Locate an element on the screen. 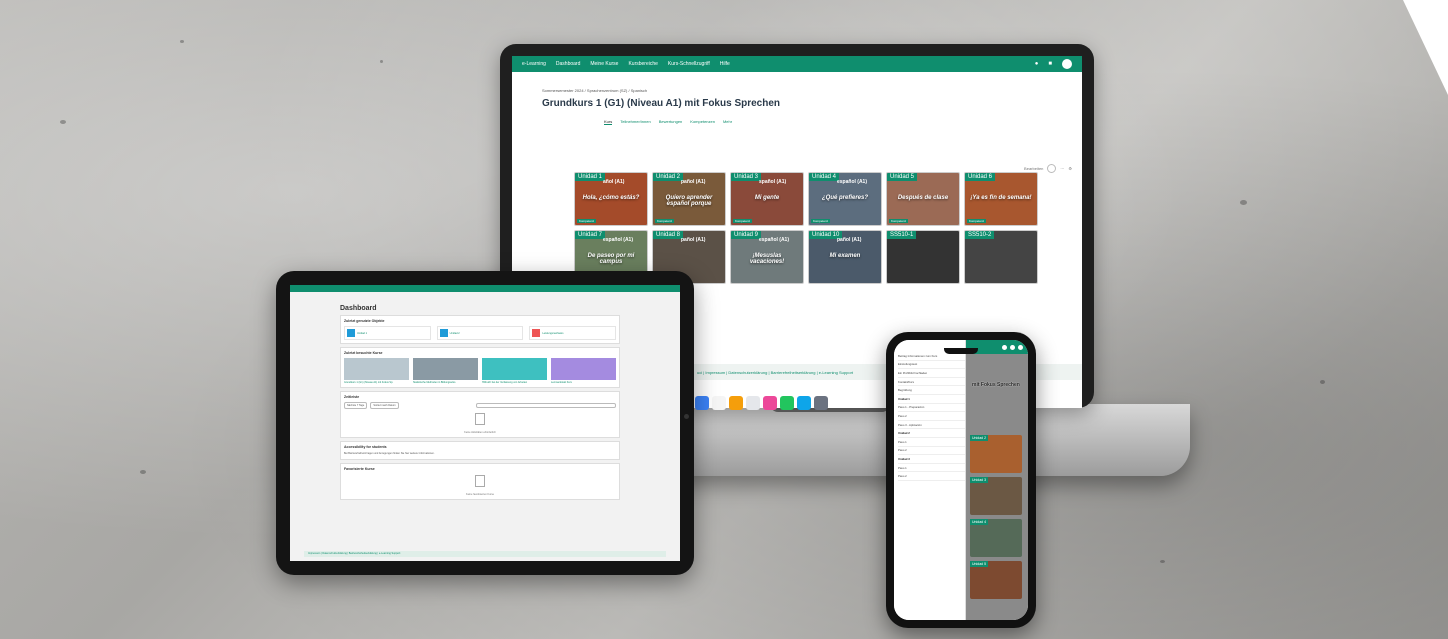  settings-icon: ⚙ is located at coordinates (1070, 168).